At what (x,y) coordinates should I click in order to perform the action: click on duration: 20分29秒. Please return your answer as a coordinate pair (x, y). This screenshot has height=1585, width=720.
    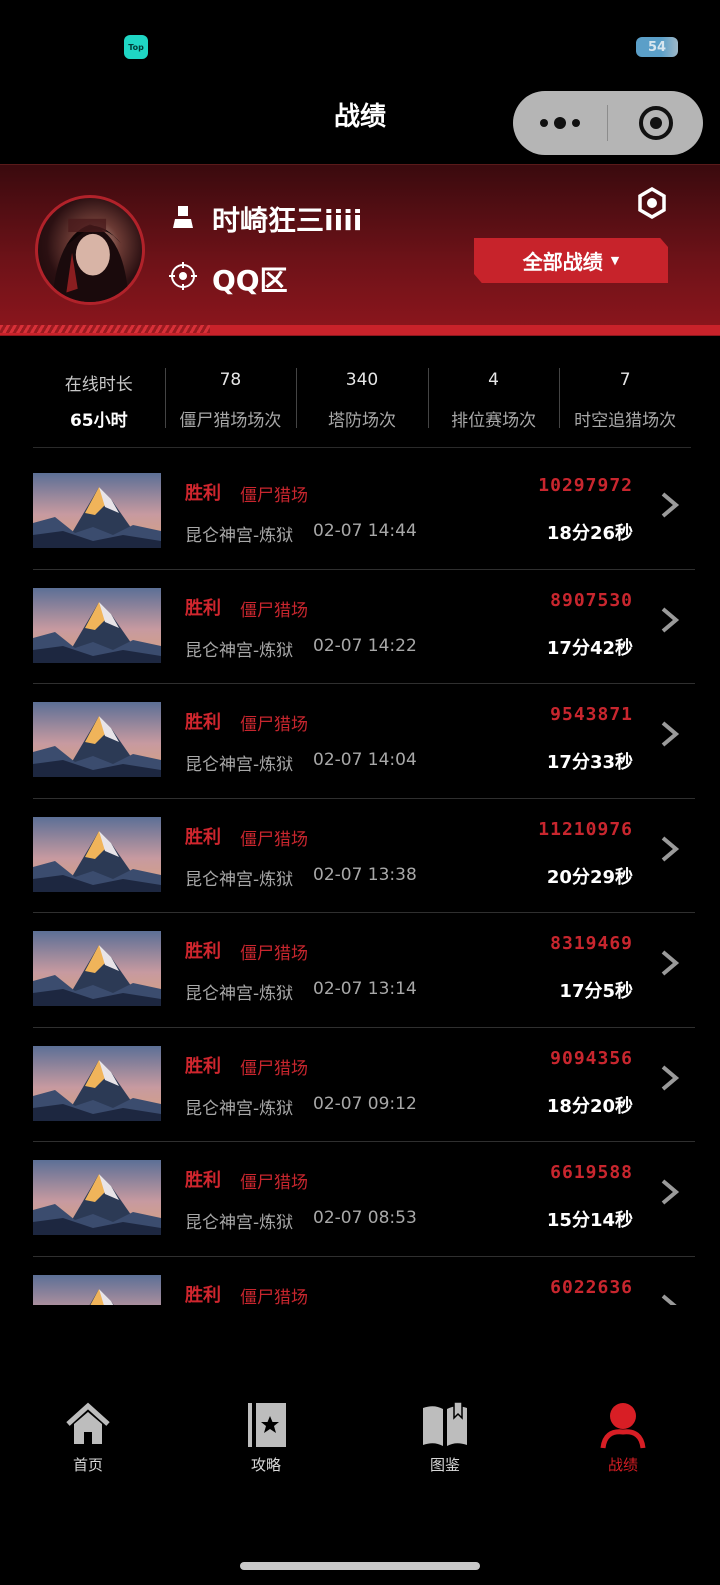
    Looking at the image, I should click on (589, 877).